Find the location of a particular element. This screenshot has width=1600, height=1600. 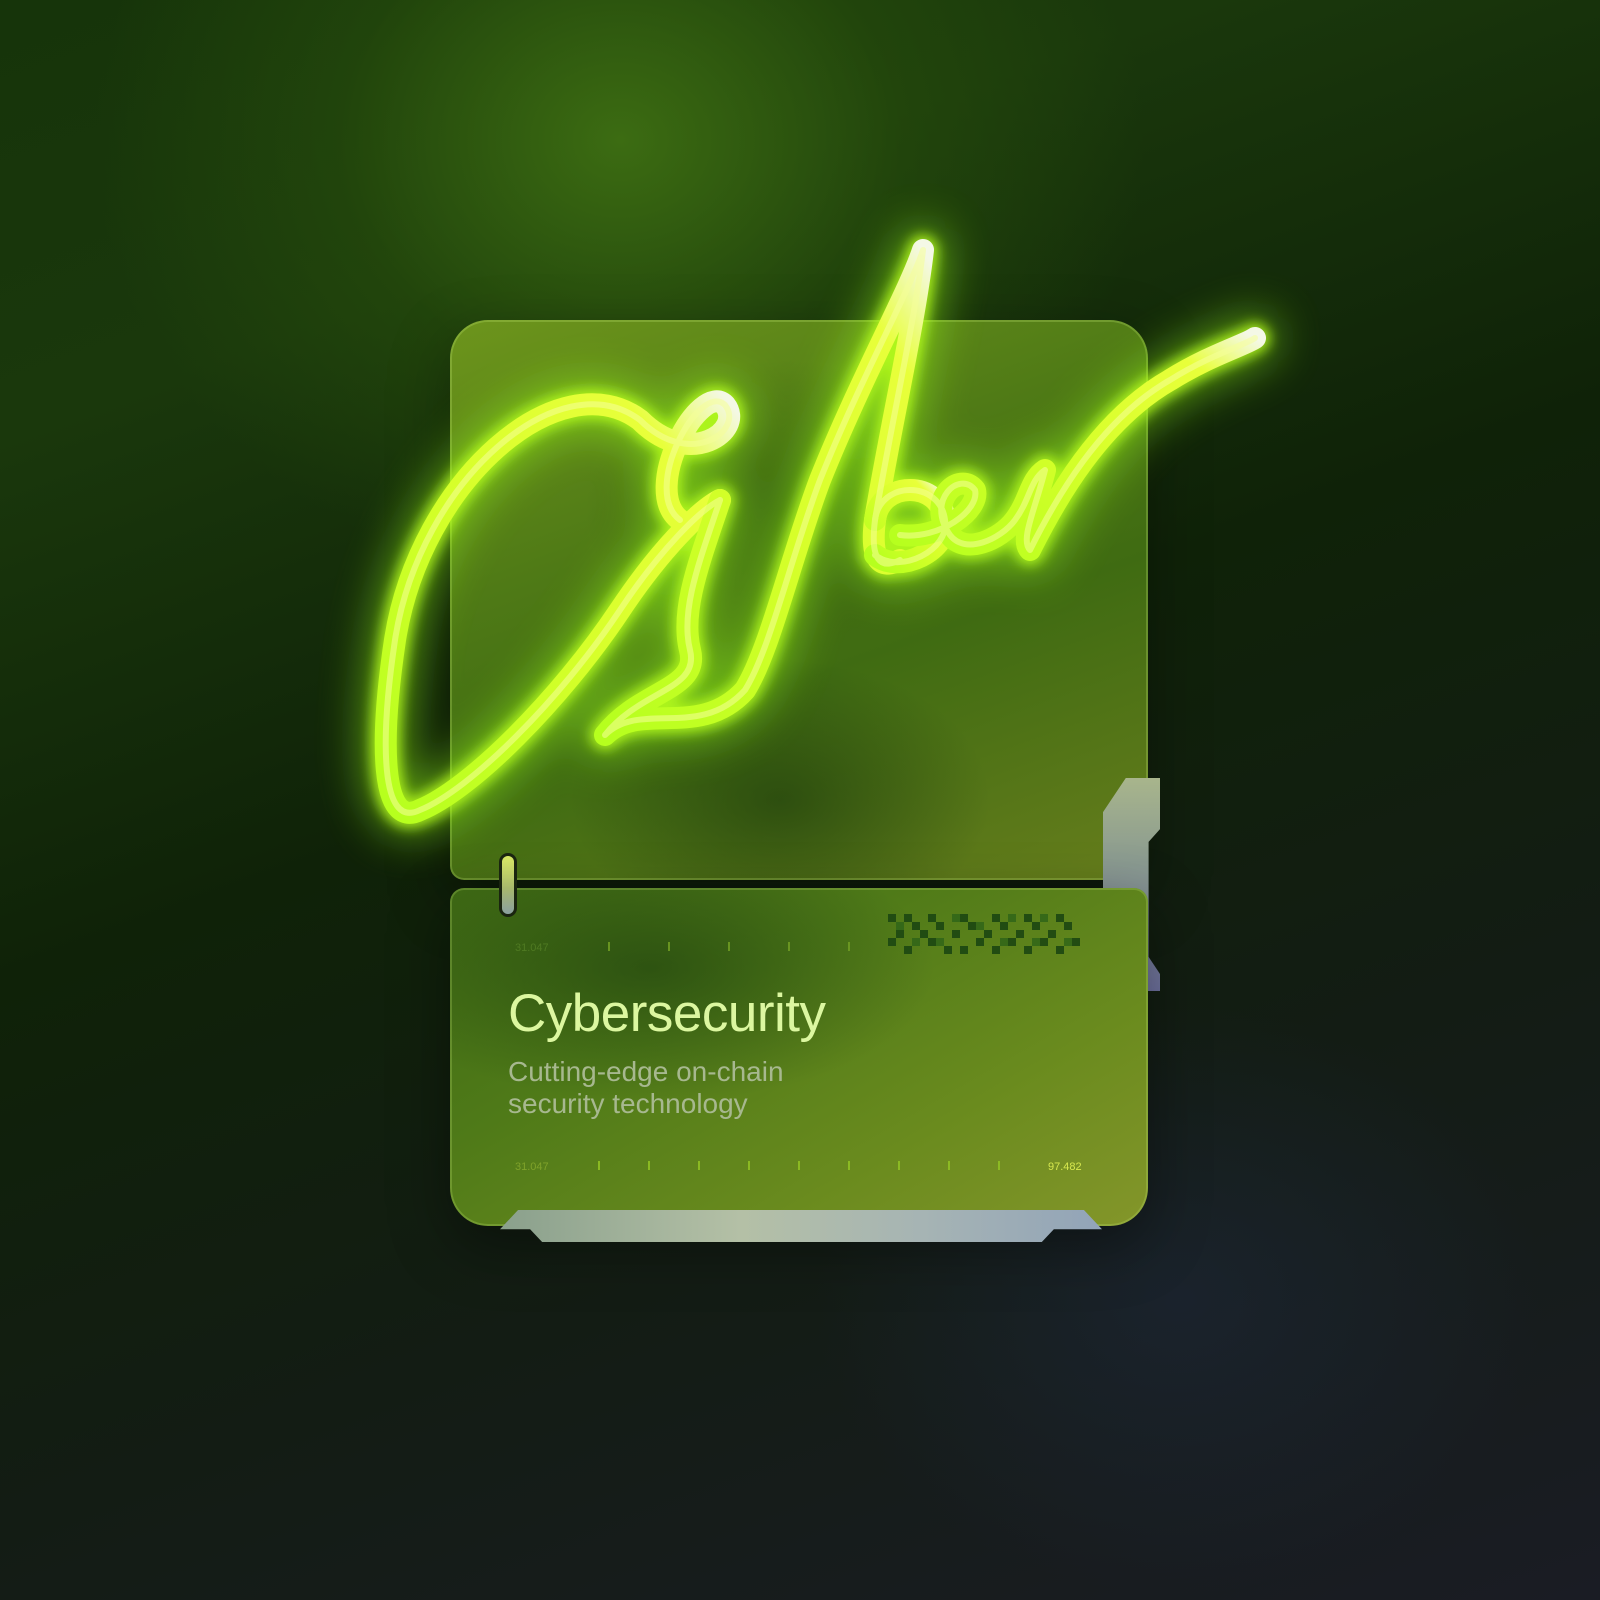

metal-bottom-rail is located at coordinates (801, 1226).